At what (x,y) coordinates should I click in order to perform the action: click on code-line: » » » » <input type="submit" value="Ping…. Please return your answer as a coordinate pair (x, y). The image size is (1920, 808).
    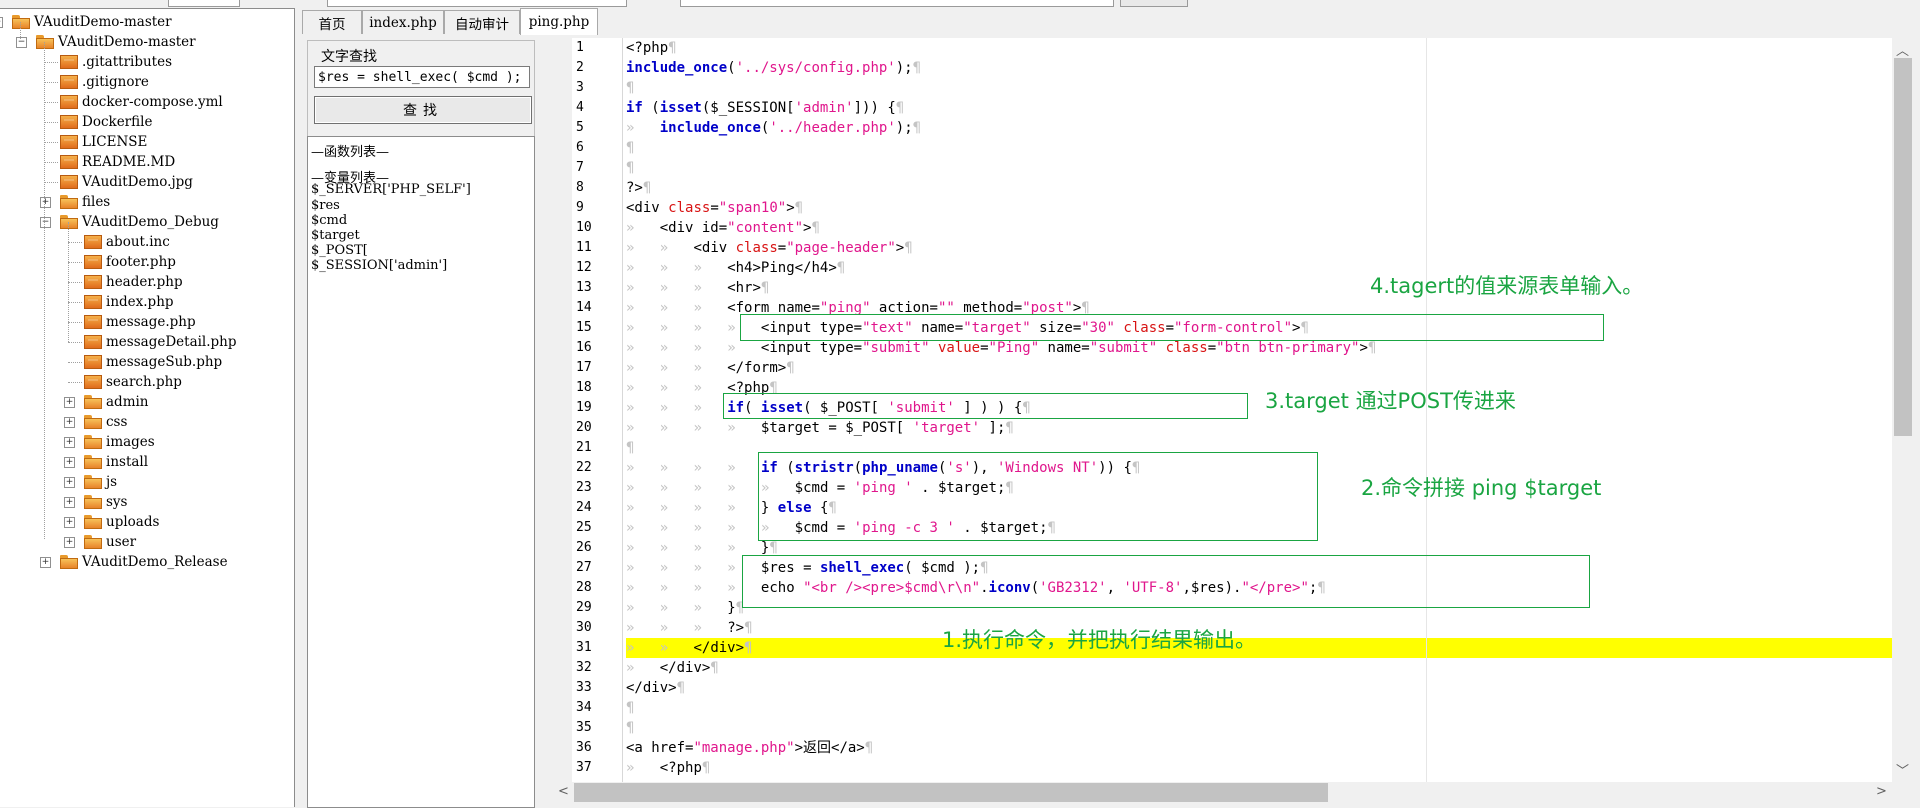
    Looking at the image, I should click on (1001, 348).